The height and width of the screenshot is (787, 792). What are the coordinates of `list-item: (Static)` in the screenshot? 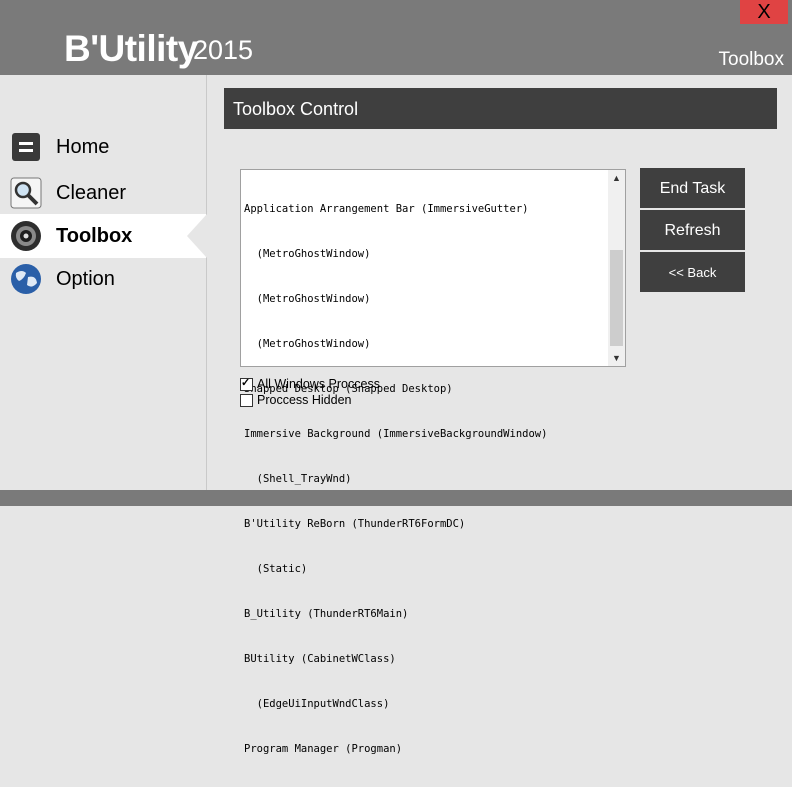 It's located at (425, 569).